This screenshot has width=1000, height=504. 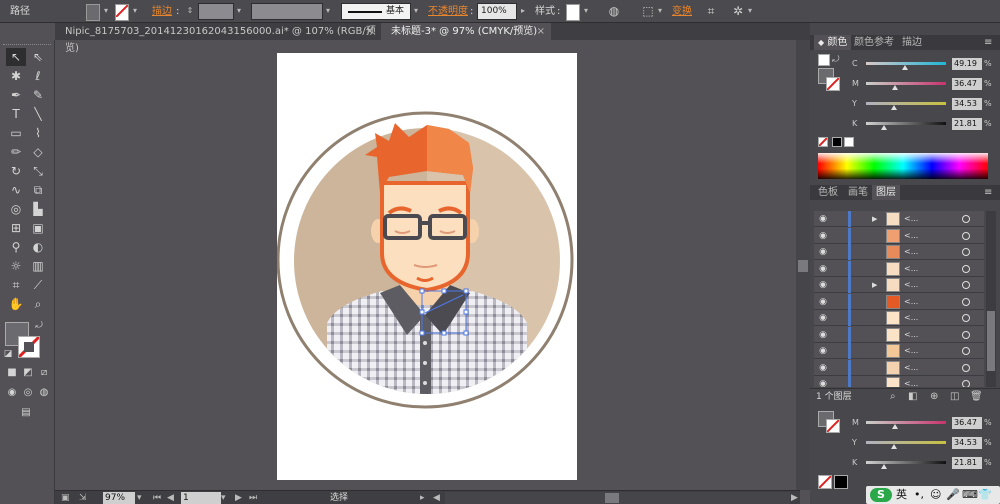 I want to click on pen-tool-icon: ✒, so click(x=16, y=95).